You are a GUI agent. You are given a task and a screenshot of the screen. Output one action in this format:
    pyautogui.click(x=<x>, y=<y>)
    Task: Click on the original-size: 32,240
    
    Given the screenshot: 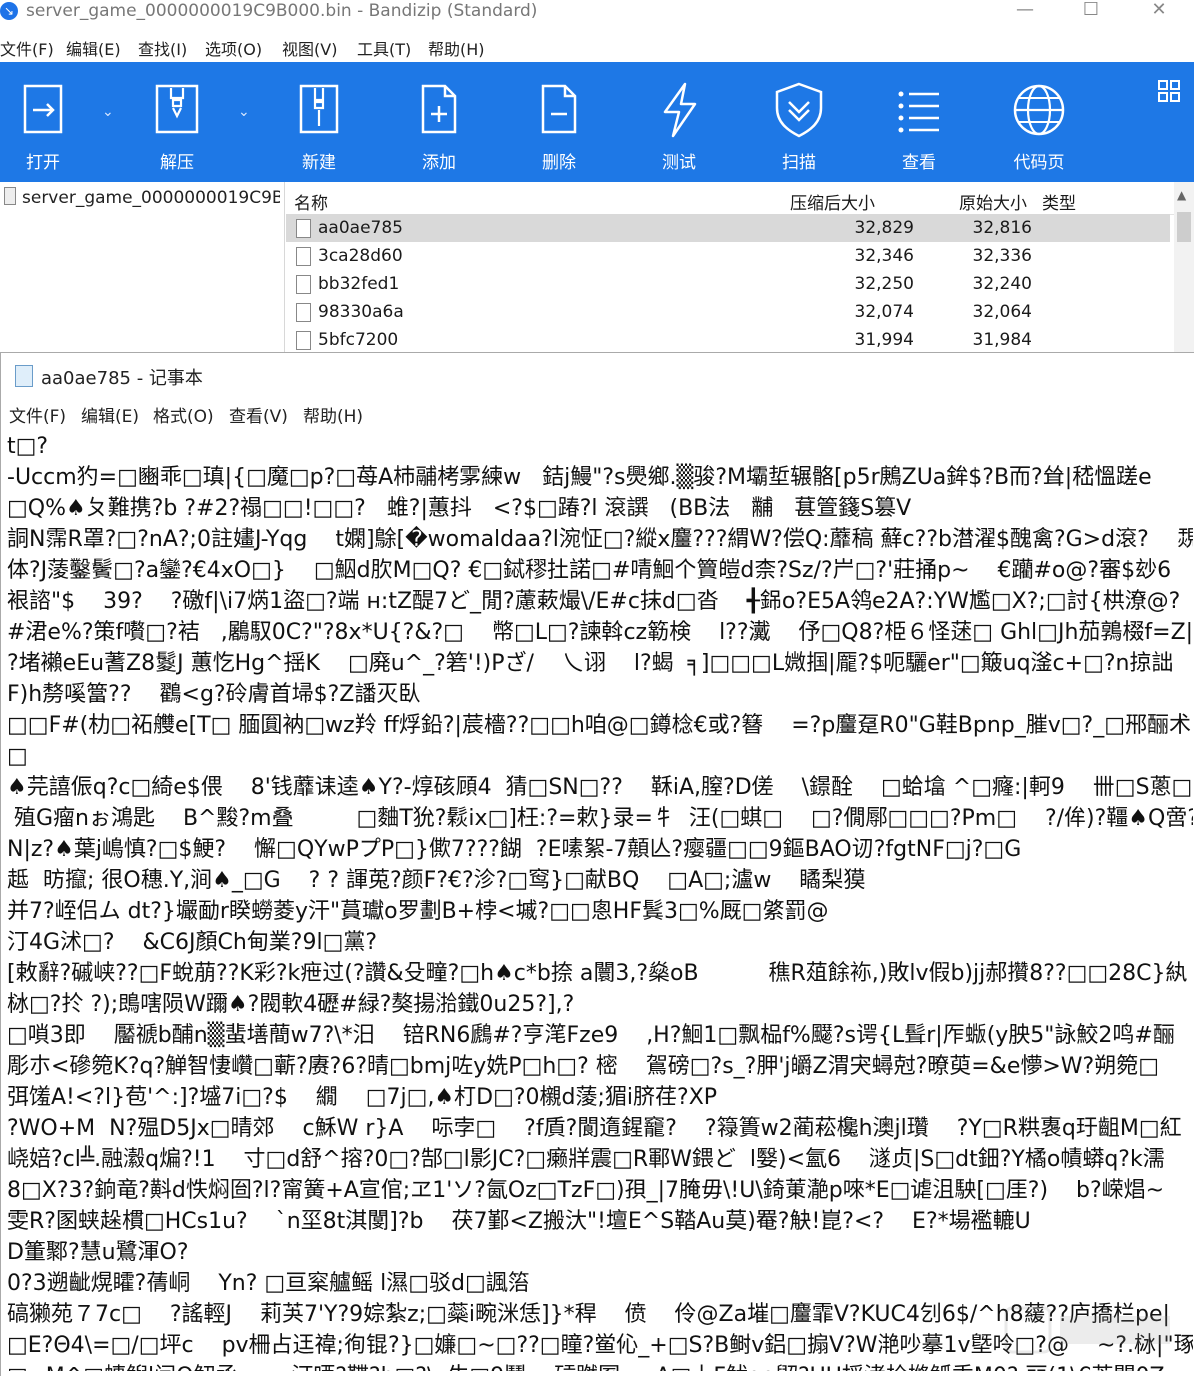 What is the action you would take?
    pyautogui.click(x=1002, y=284)
    